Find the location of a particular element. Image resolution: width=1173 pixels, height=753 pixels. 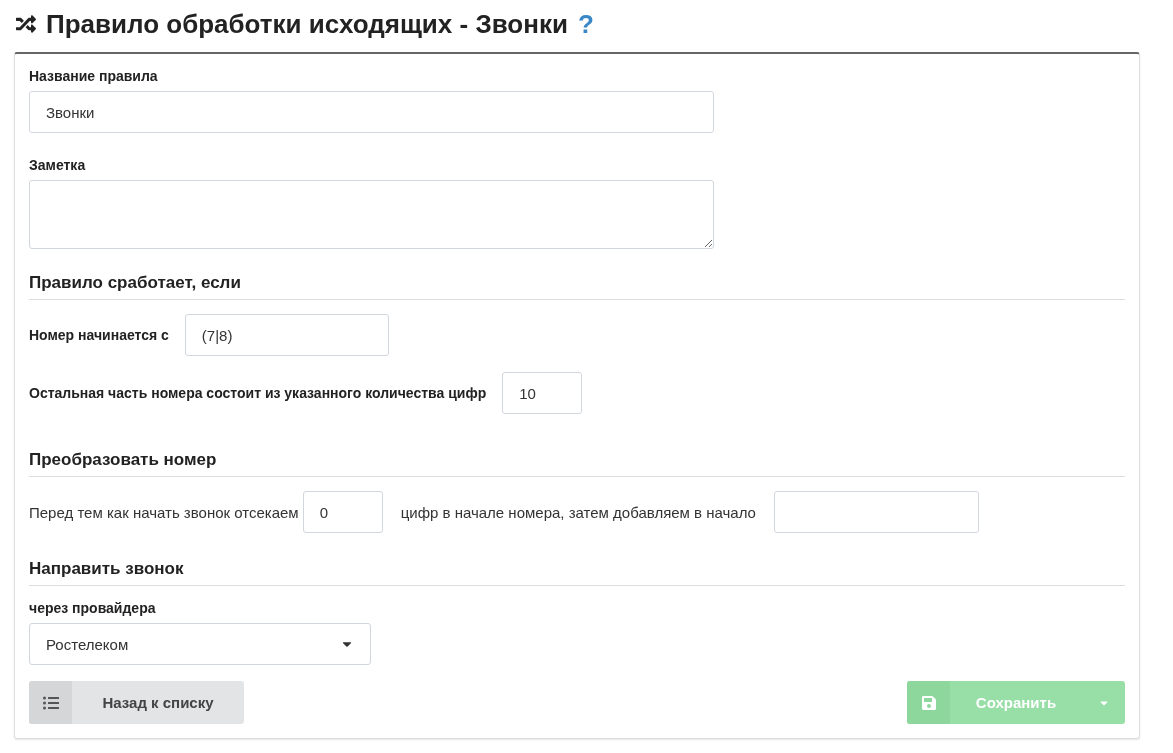

note-field is located at coordinates (371, 214).